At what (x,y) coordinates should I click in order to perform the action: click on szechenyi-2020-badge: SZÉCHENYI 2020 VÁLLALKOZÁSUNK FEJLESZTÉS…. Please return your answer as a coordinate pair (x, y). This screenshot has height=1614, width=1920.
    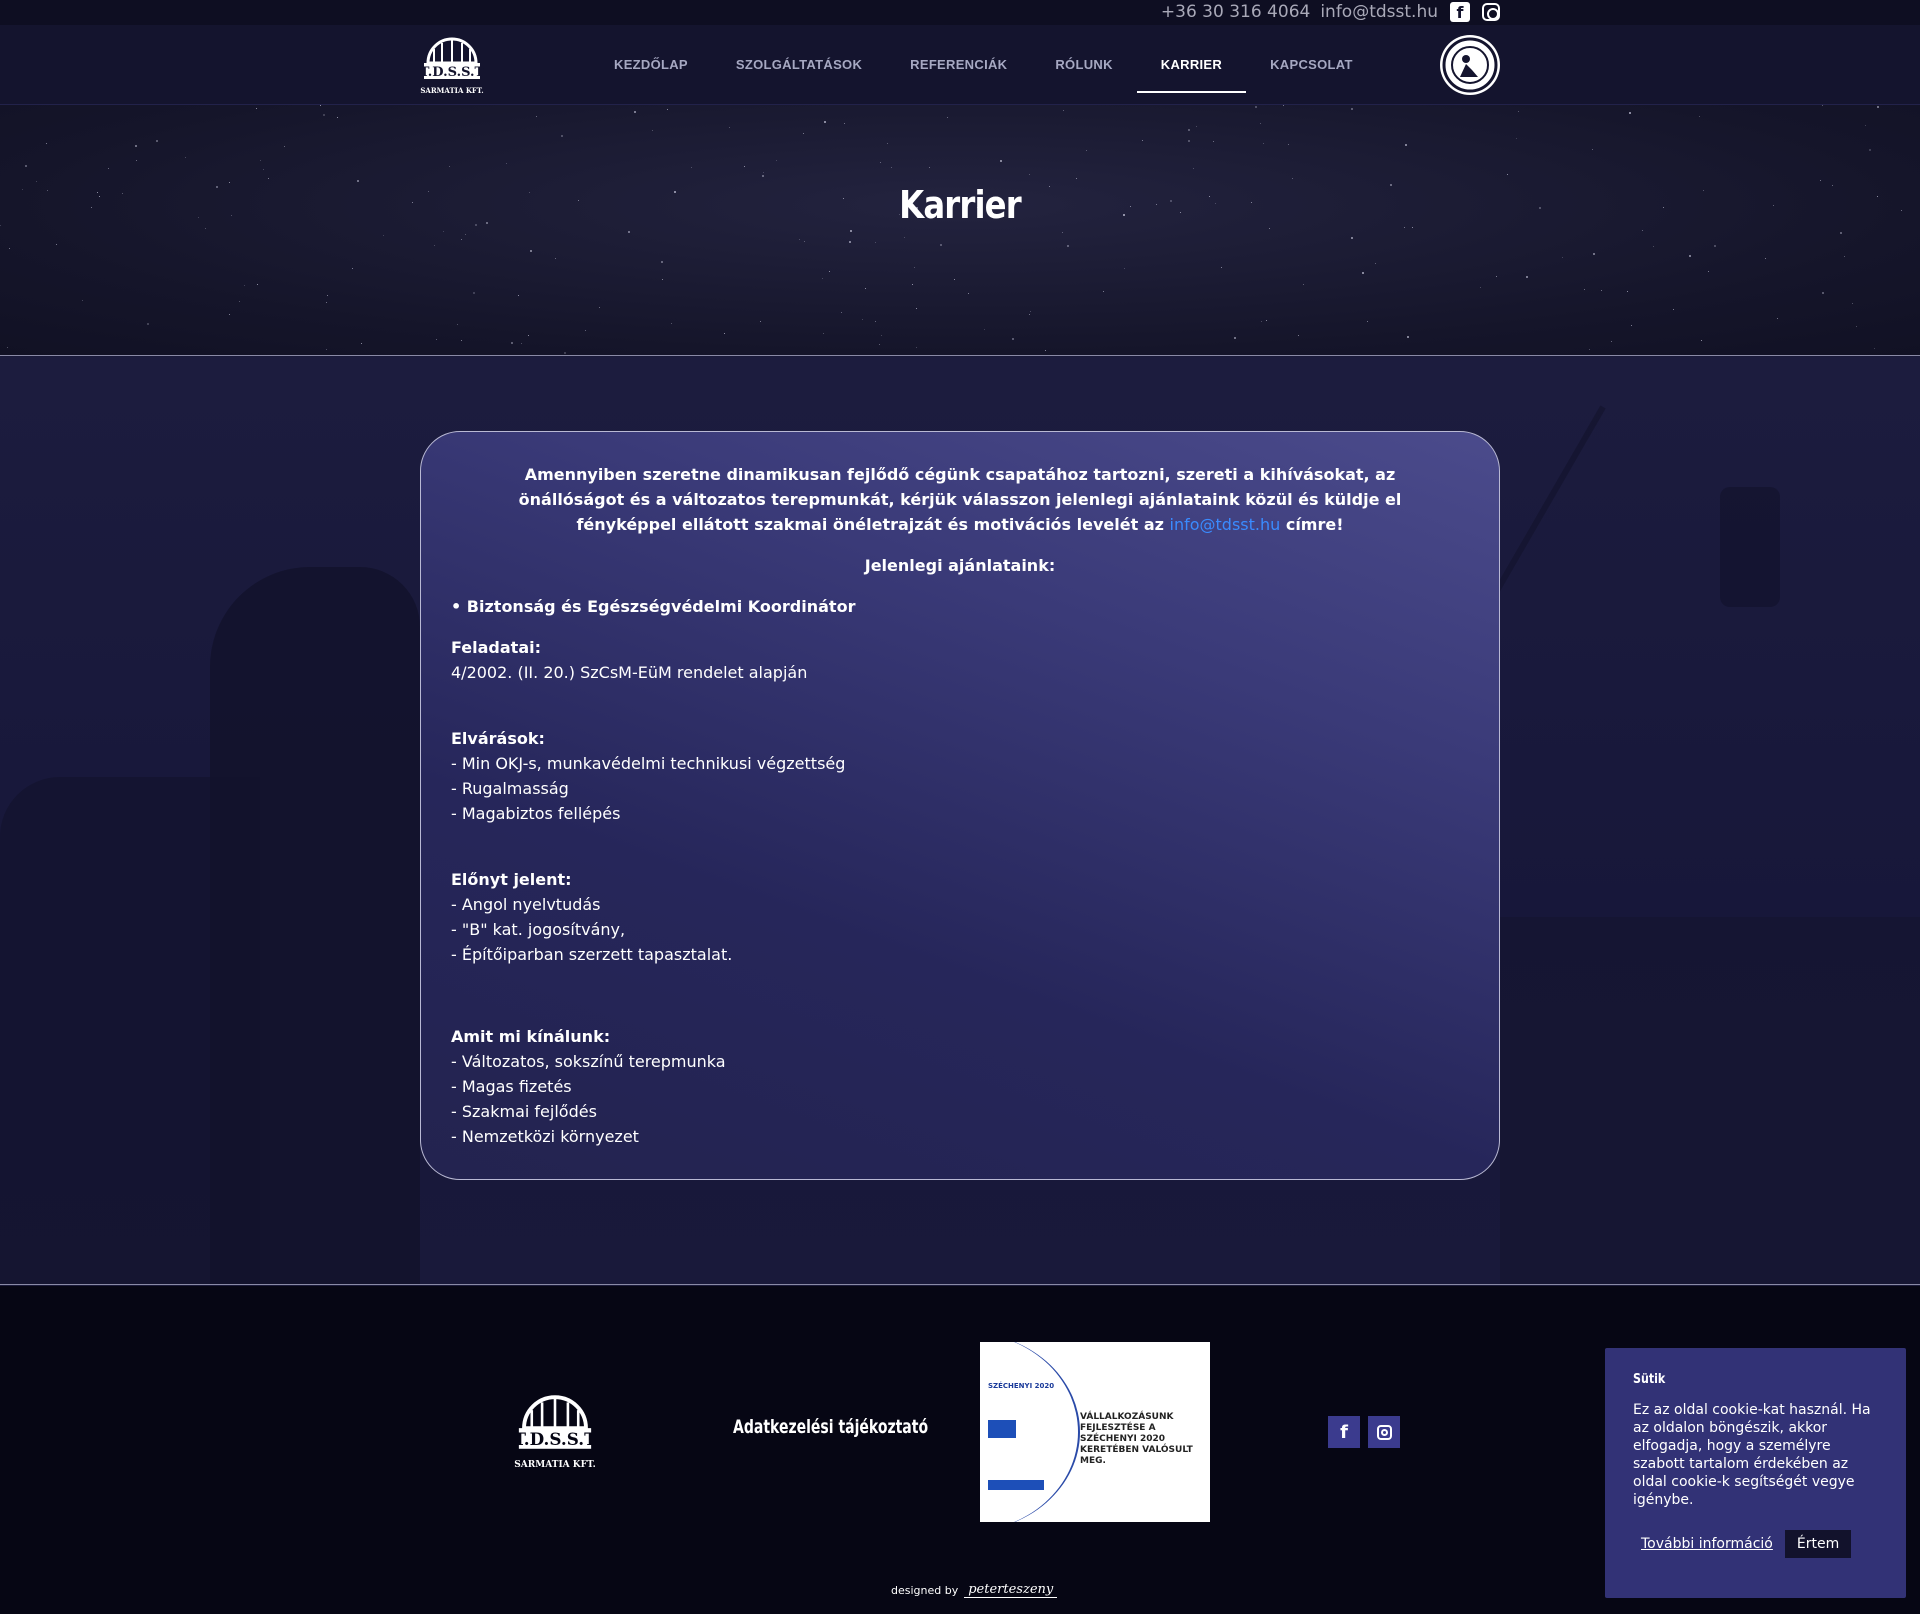
    Looking at the image, I should click on (1095, 1432).